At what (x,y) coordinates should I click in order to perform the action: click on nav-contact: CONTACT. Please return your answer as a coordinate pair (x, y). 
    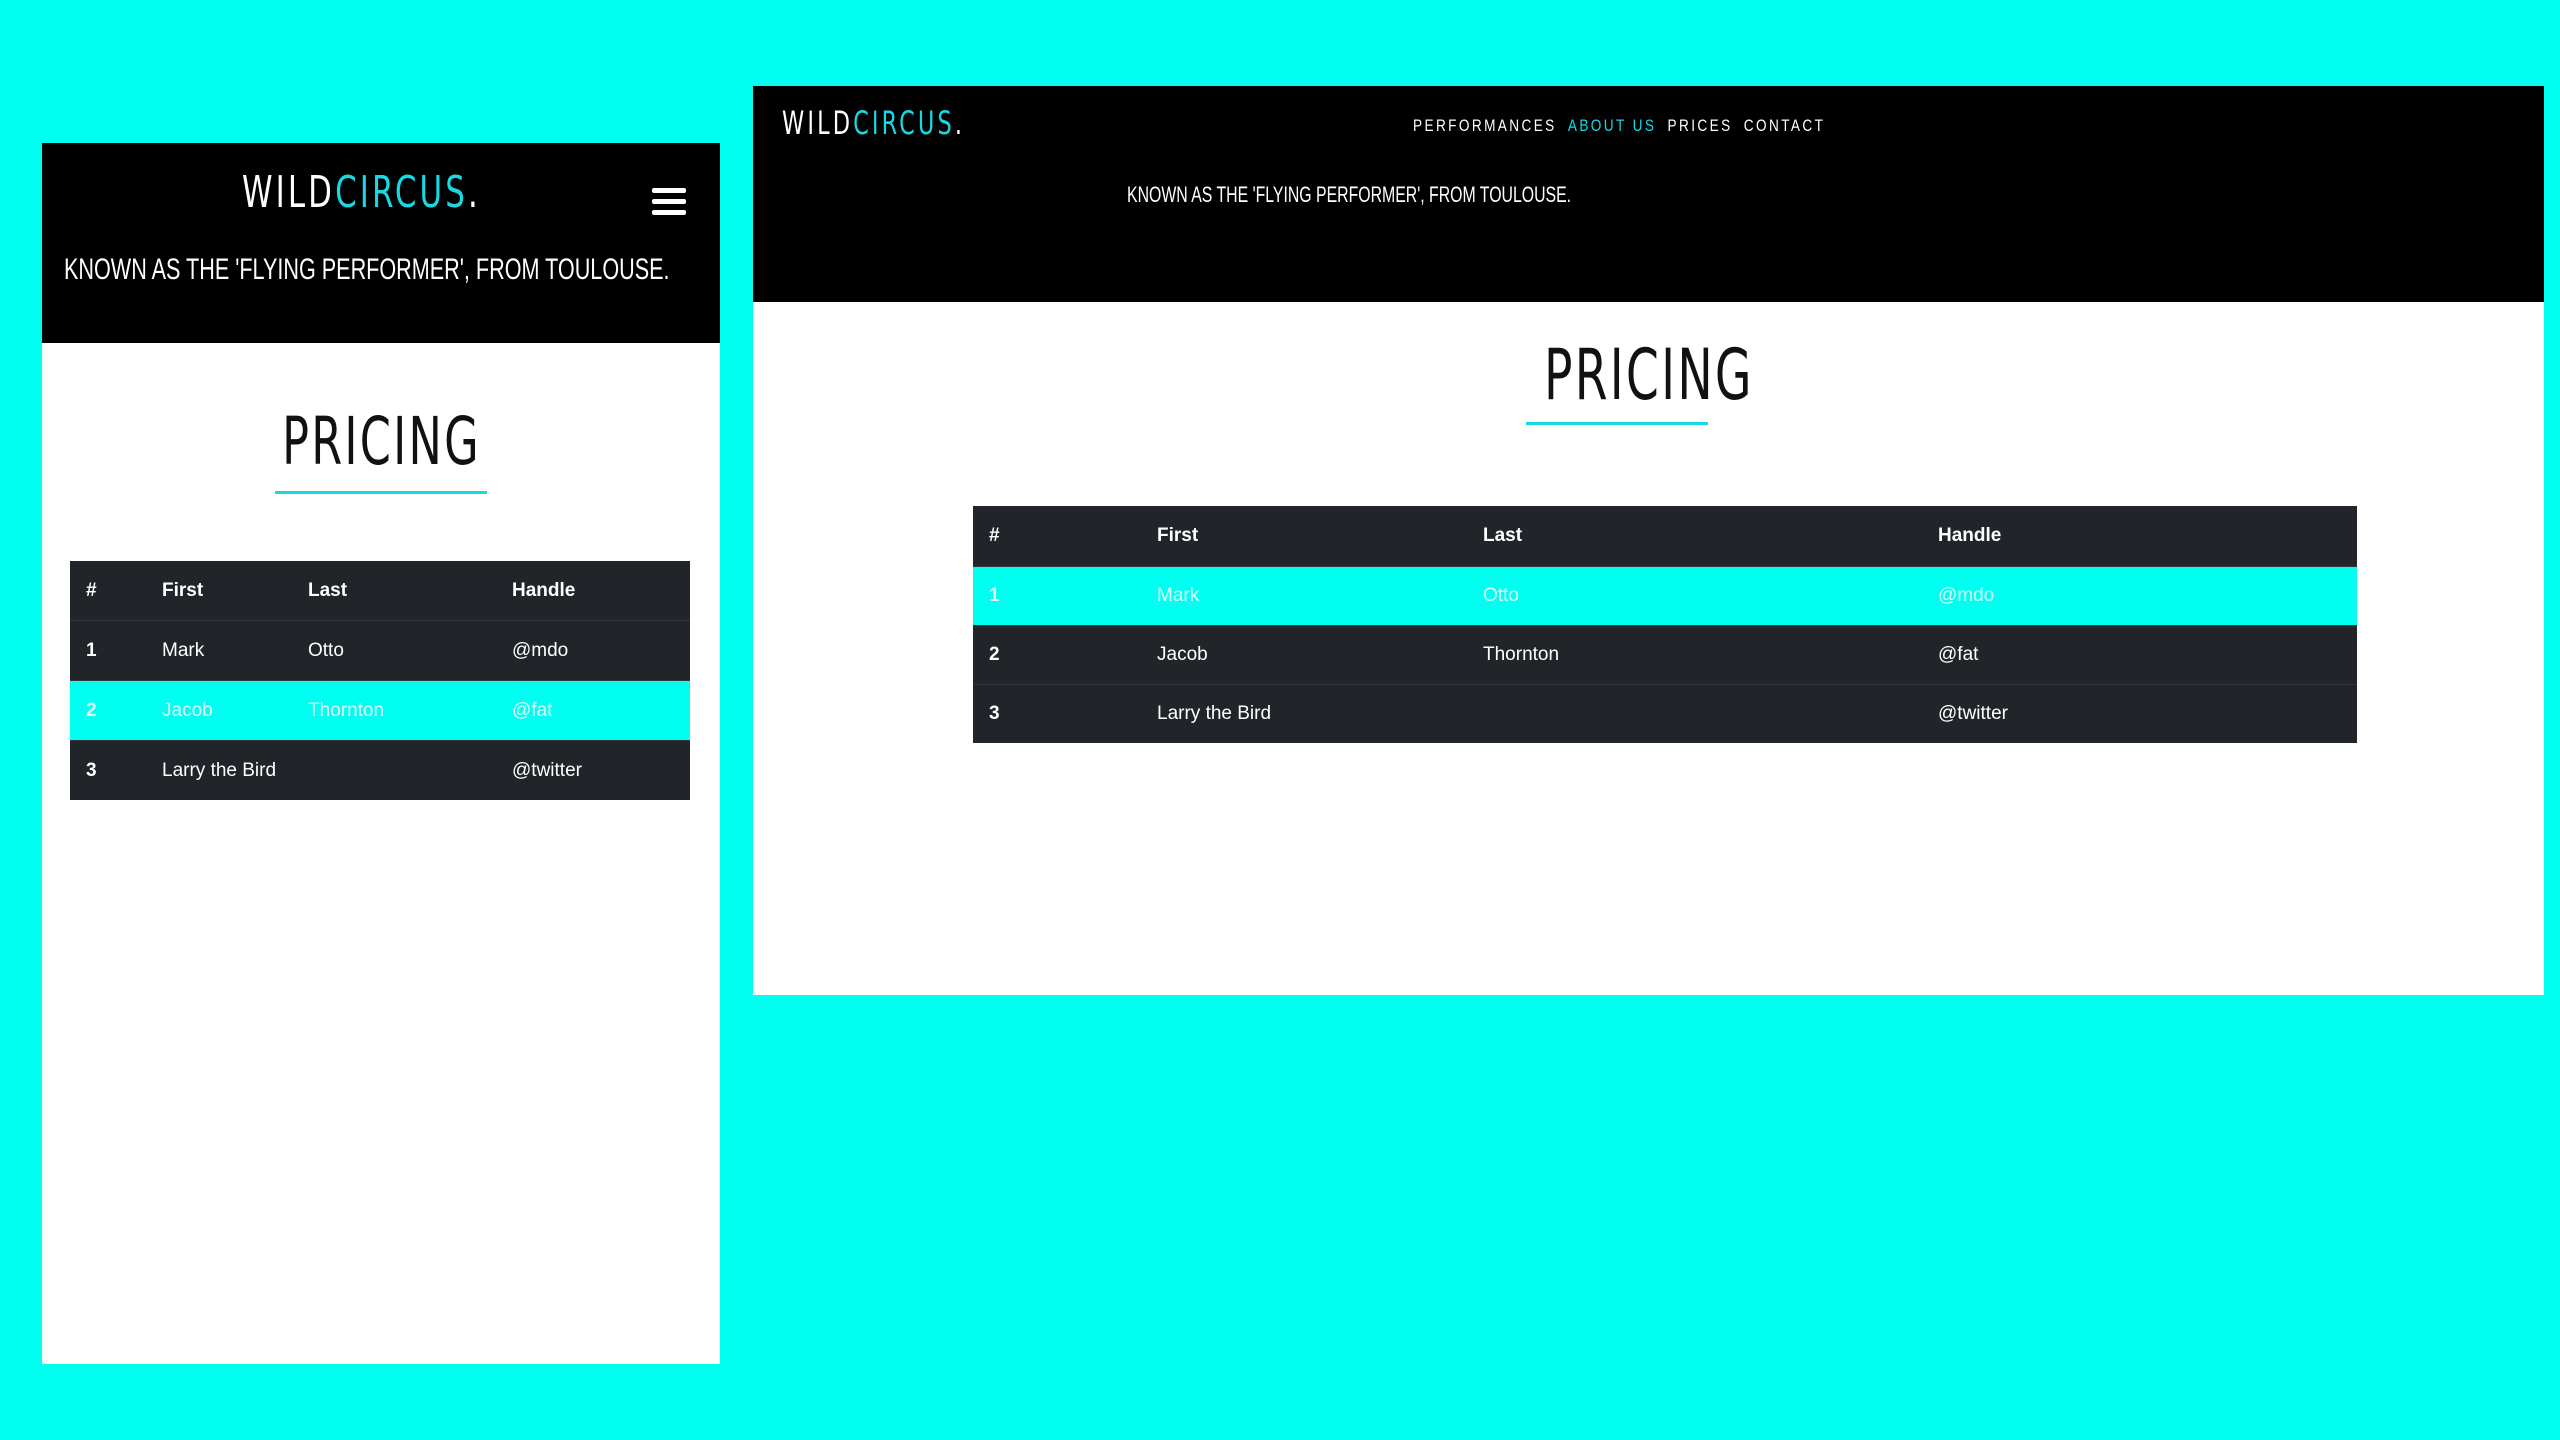
    Looking at the image, I should click on (1785, 126).